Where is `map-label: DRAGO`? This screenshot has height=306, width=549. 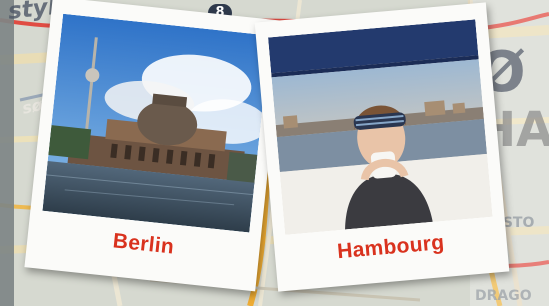
map-label: DRAGO is located at coordinates (503, 296).